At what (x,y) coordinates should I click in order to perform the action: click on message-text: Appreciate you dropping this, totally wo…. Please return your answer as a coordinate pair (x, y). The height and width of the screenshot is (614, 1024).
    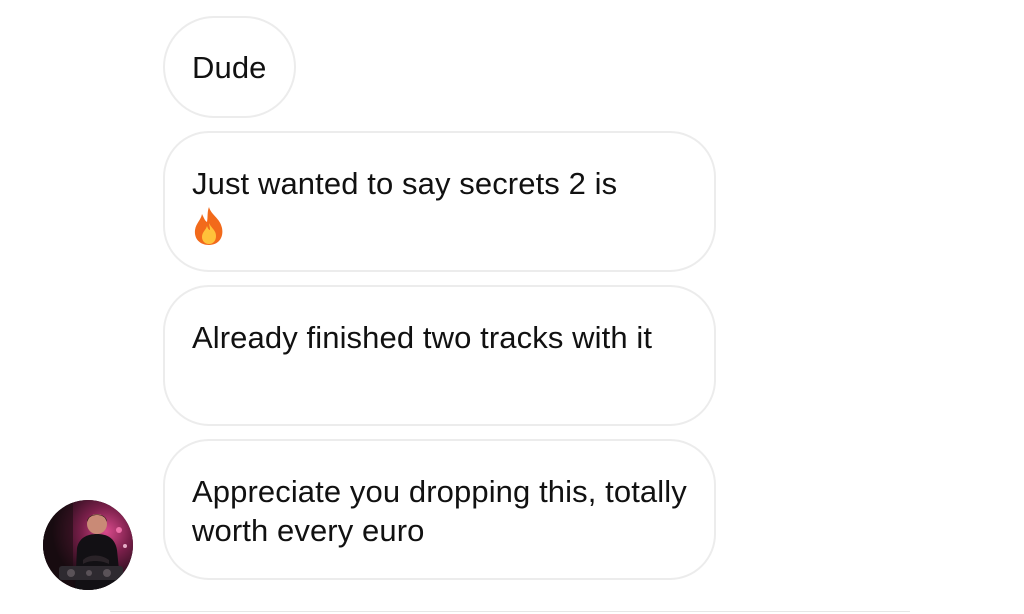
    Looking at the image, I should click on (439, 511).